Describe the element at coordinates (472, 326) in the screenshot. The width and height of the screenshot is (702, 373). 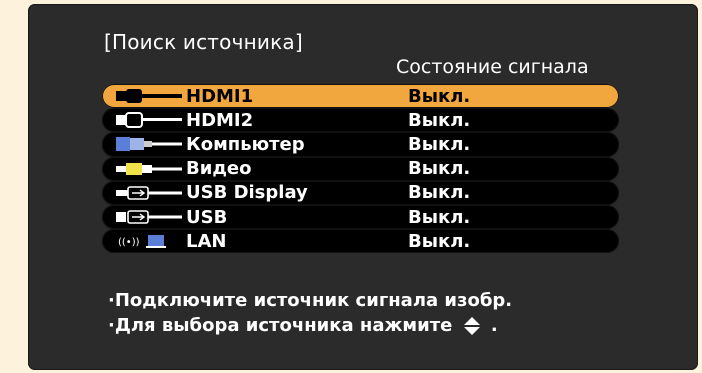
I see `up-down-arrow-icon` at that location.